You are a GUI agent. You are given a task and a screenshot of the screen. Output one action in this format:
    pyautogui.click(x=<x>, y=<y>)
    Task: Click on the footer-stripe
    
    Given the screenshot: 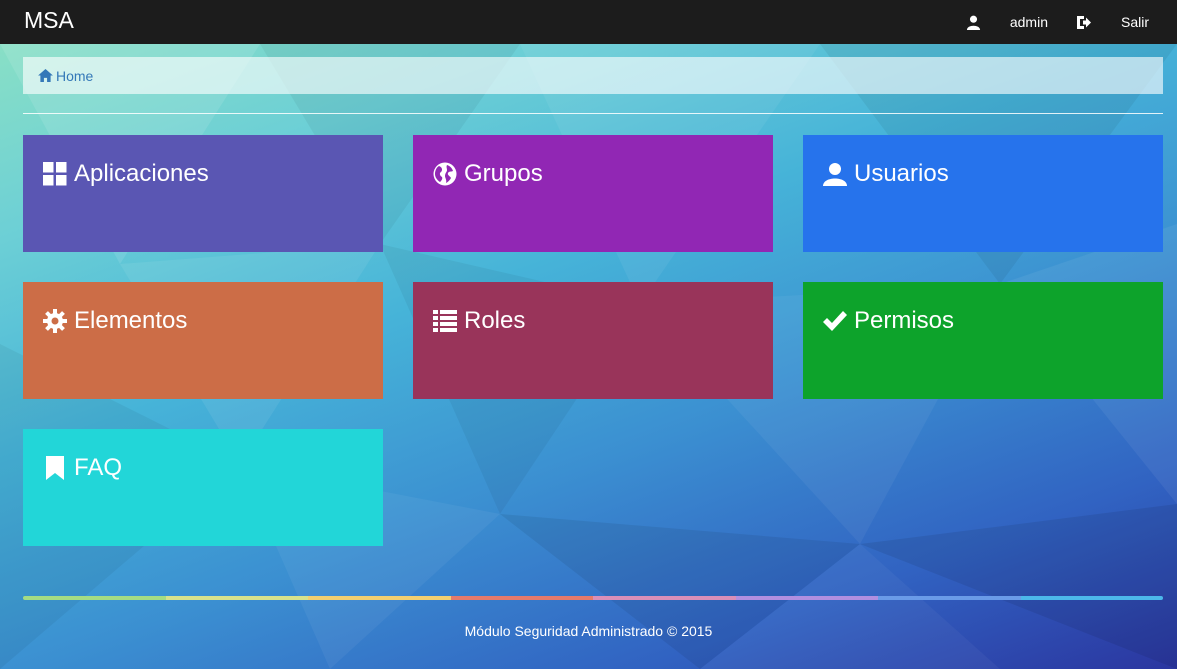 What is the action you would take?
    pyautogui.click(x=593, y=598)
    